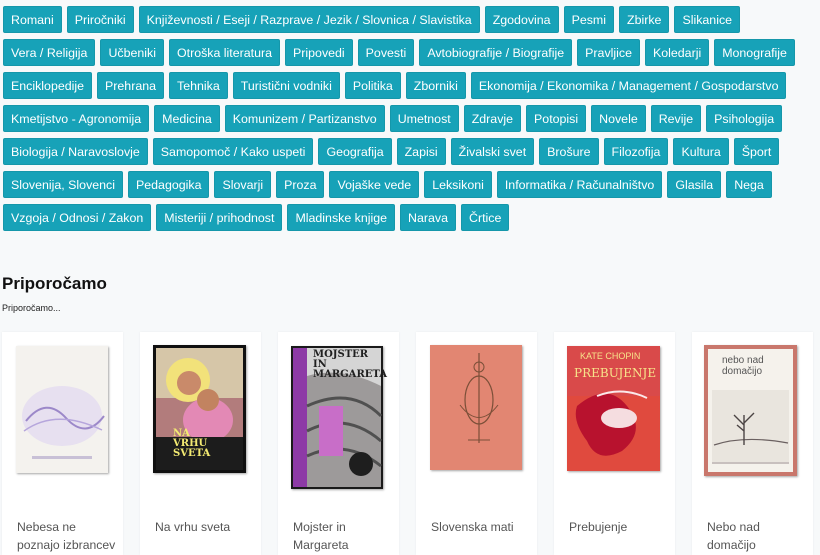 The width and height of the screenshot is (820, 555). What do you see at coordinates (243, 184) in the screenshot?
I see `category-tag: Slovarji` at bounding box center [243, 184].